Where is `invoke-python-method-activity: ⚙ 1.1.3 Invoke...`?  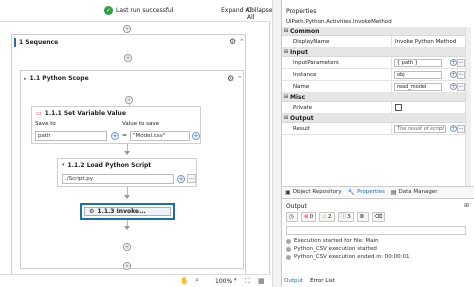
invoke-python-method-activity: ⚙ 1.1.3 Invoke... is located at coordinates (127, 211).